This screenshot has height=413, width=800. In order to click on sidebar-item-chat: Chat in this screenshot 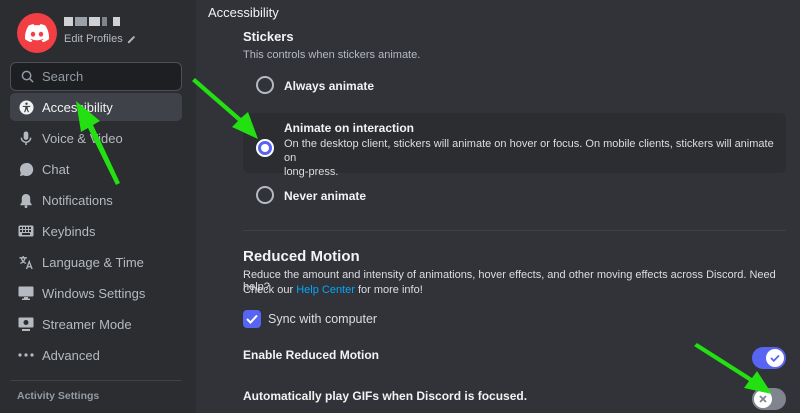, I will do `click(96, 169)`.